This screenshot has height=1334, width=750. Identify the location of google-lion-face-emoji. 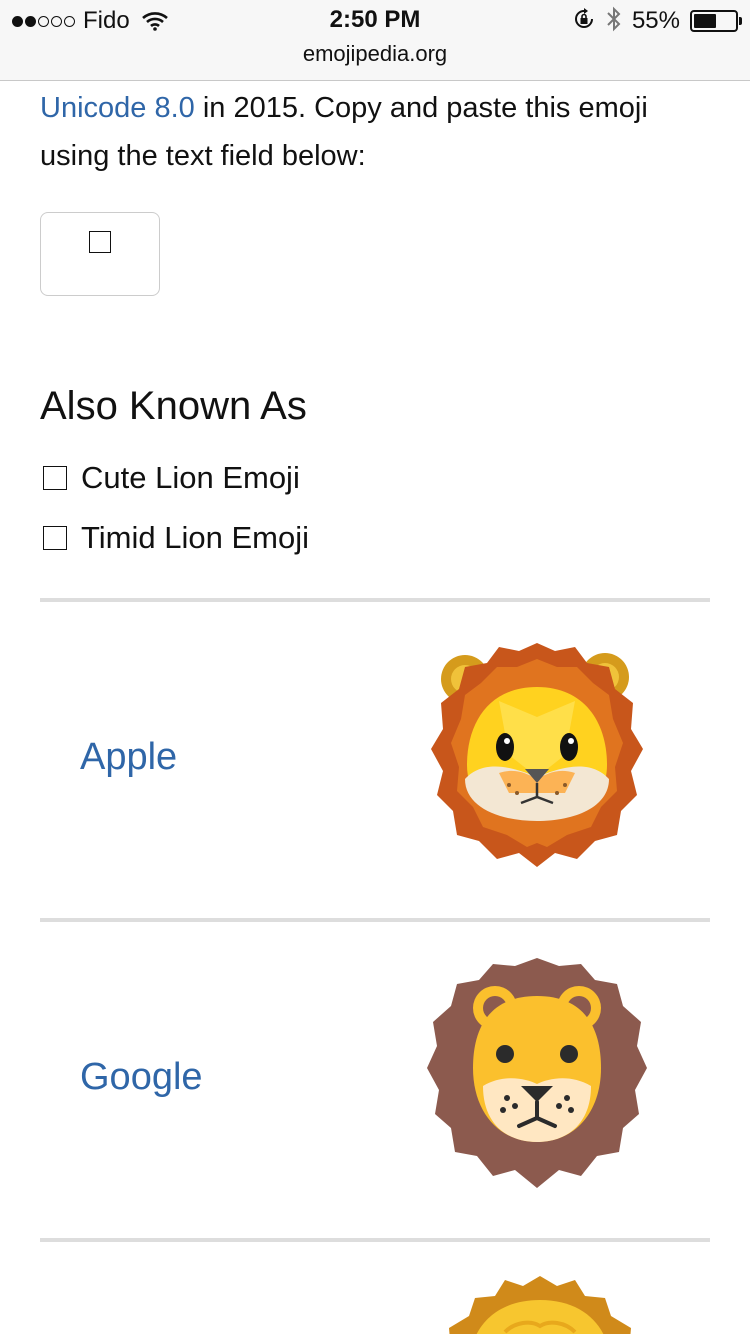
(537, 1076).